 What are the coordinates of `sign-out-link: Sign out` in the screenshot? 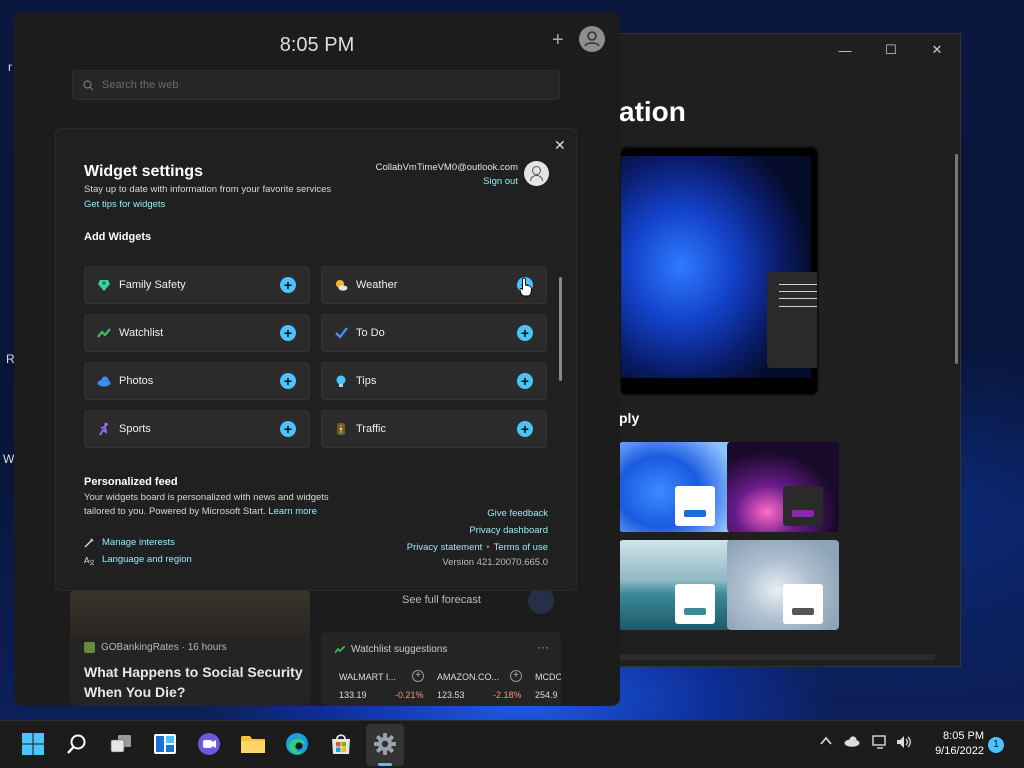 It's located at (437, 181).